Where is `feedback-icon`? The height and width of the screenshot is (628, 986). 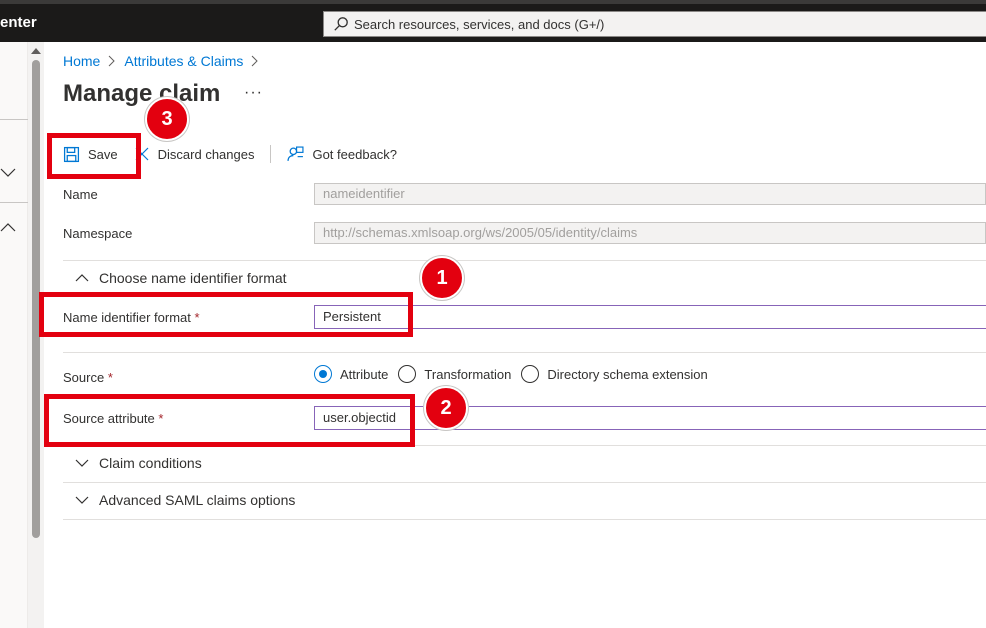
feedback-icon is located at coordinates (295, 153).